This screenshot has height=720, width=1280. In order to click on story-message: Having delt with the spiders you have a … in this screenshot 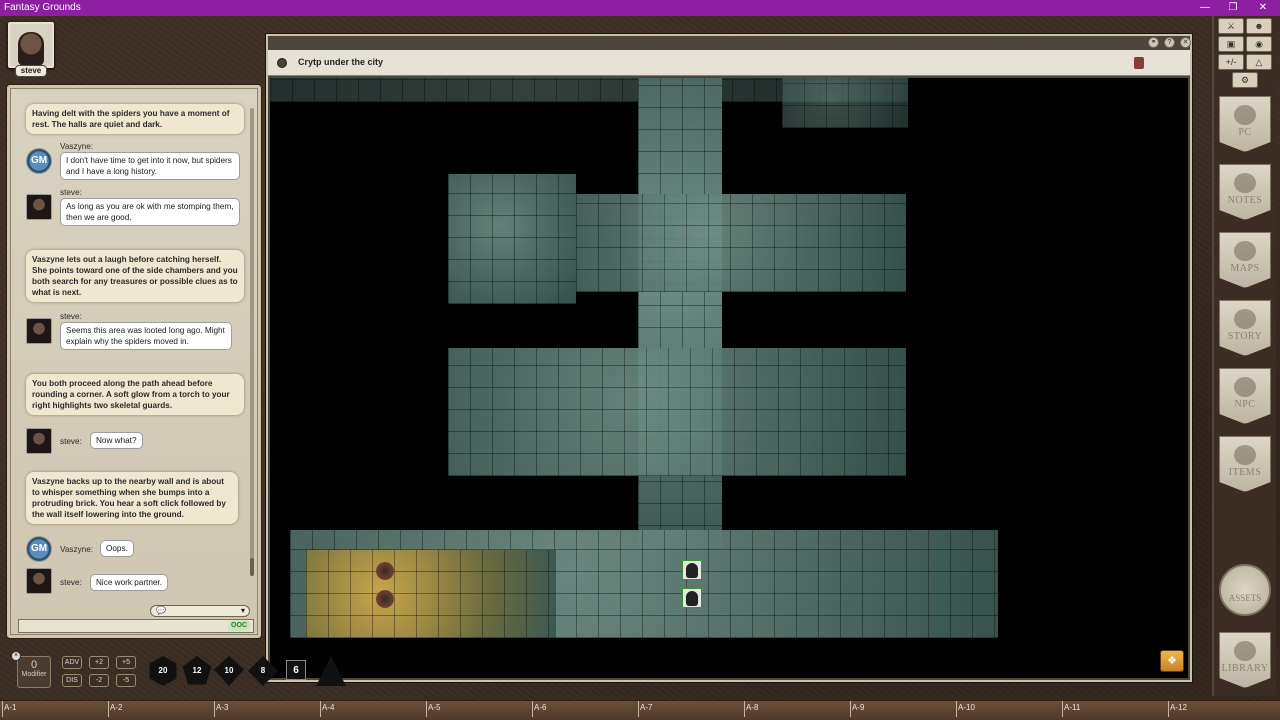, I will do `click(135, 119)`.